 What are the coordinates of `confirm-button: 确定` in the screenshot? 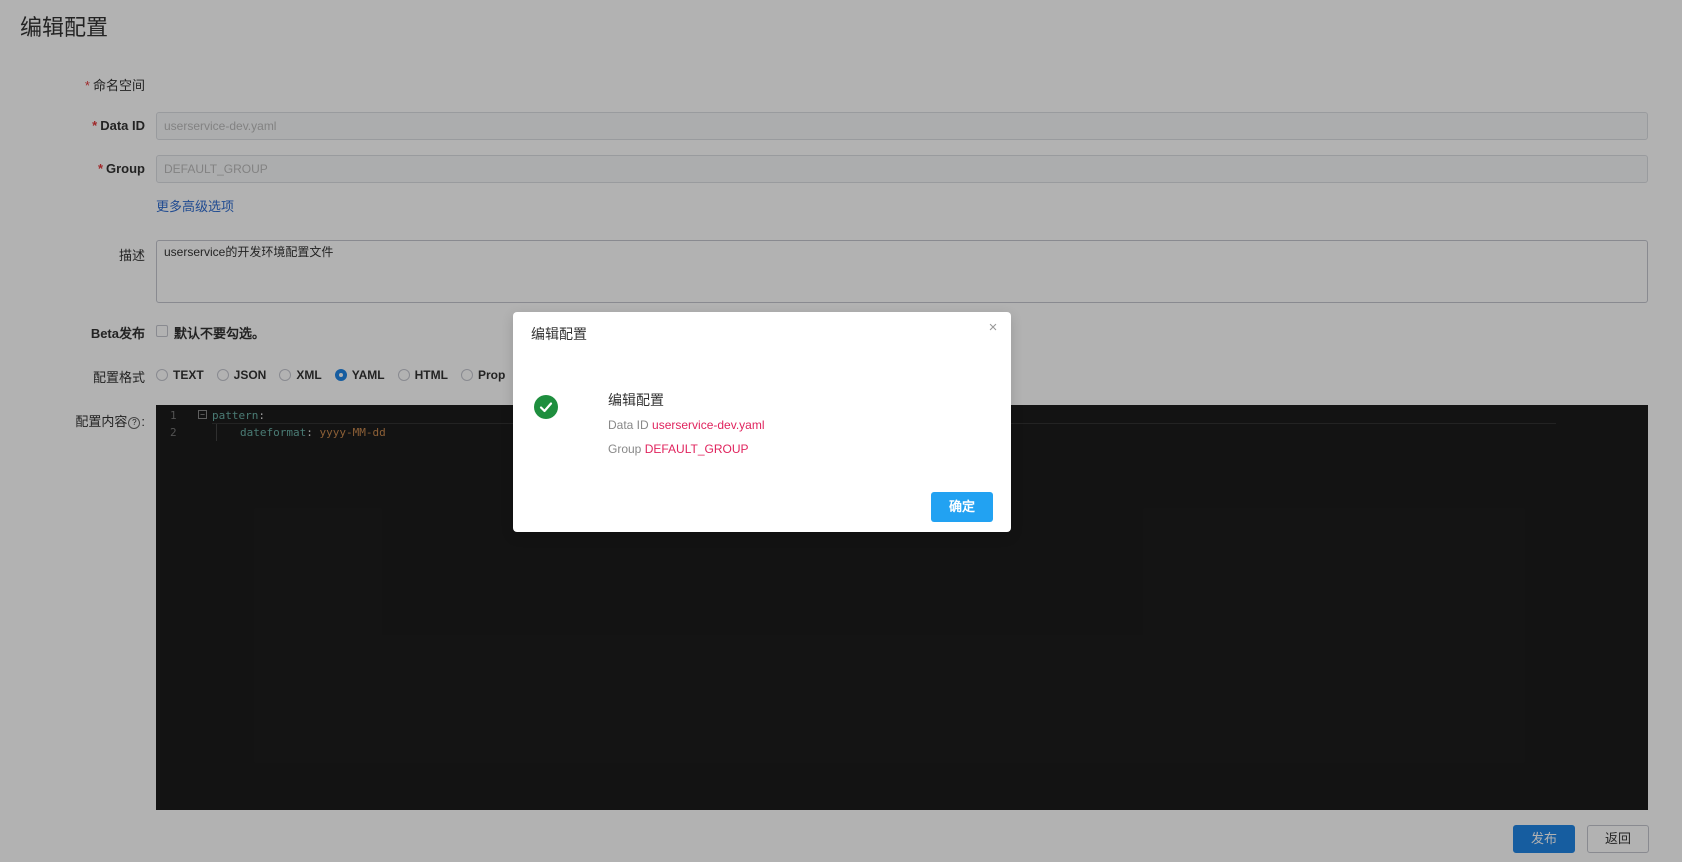 It's located at (962, 507).